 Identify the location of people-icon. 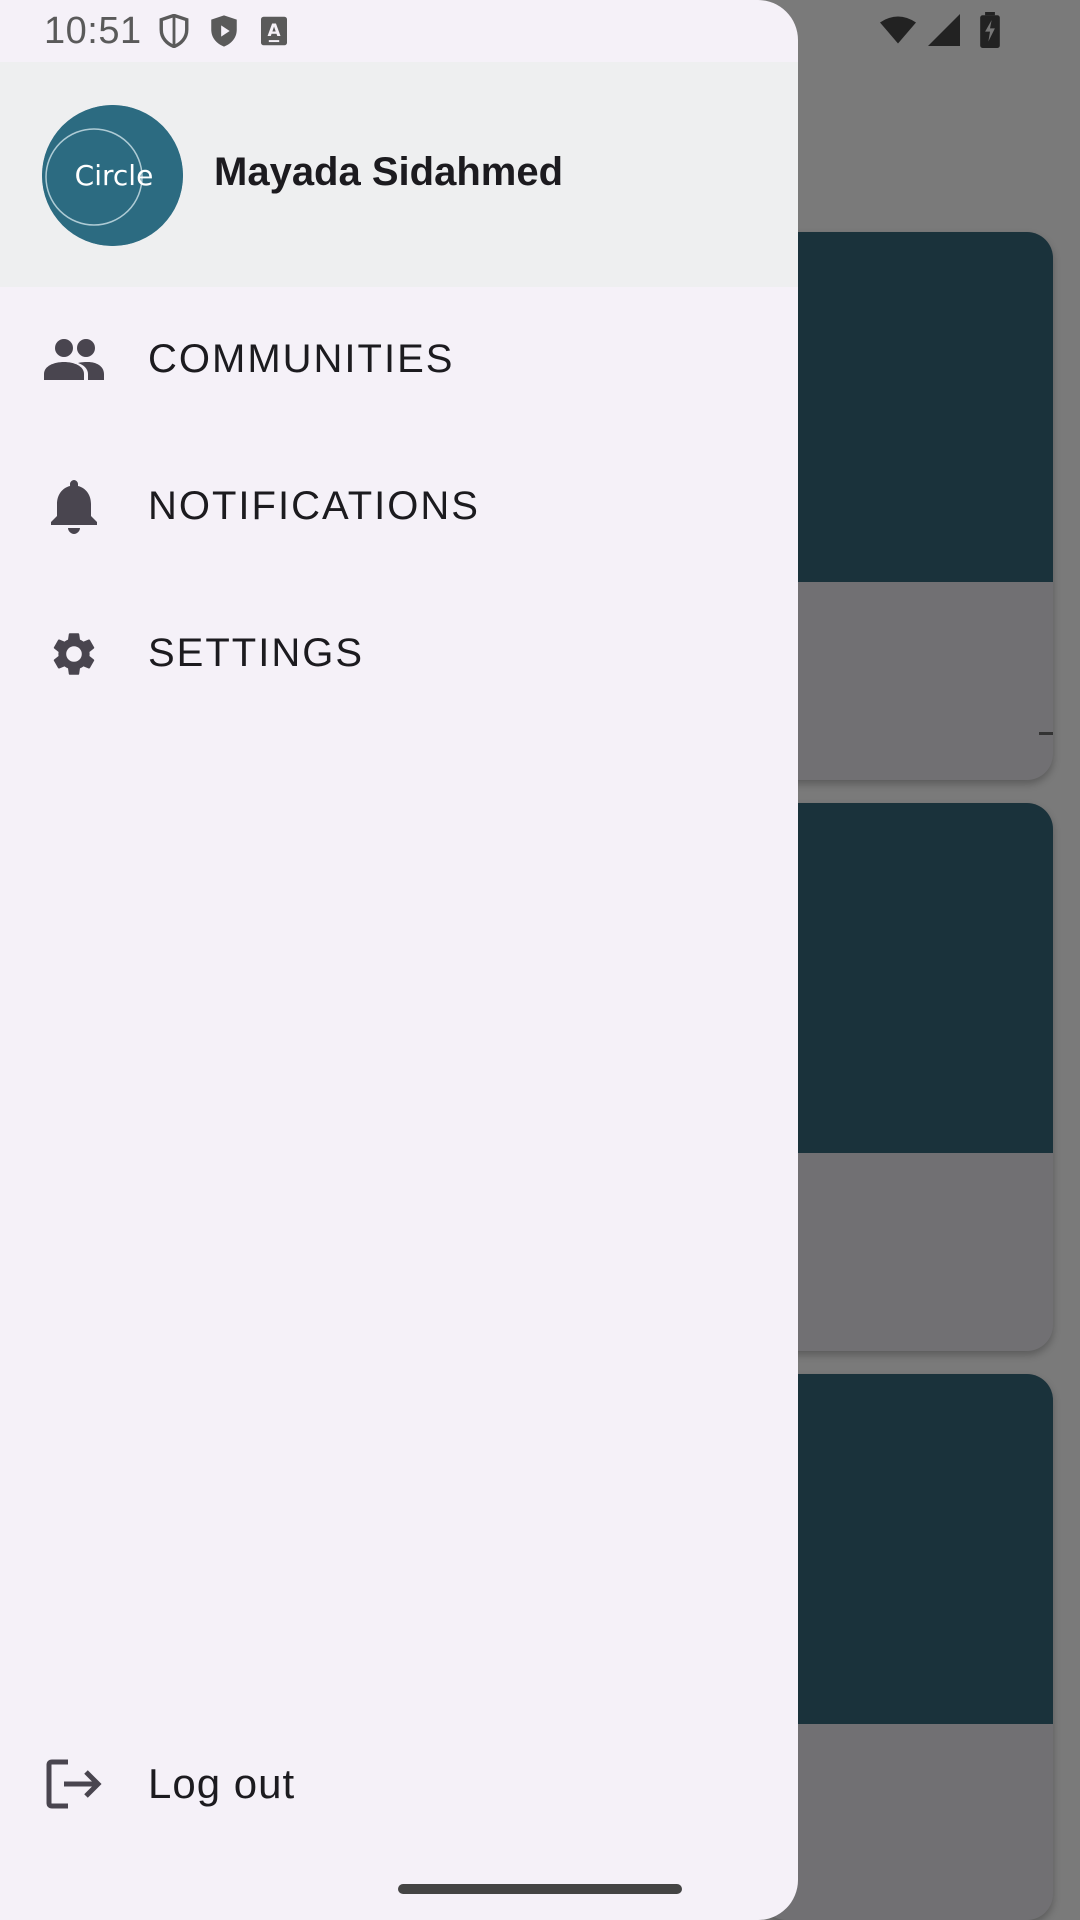
(74, 360).